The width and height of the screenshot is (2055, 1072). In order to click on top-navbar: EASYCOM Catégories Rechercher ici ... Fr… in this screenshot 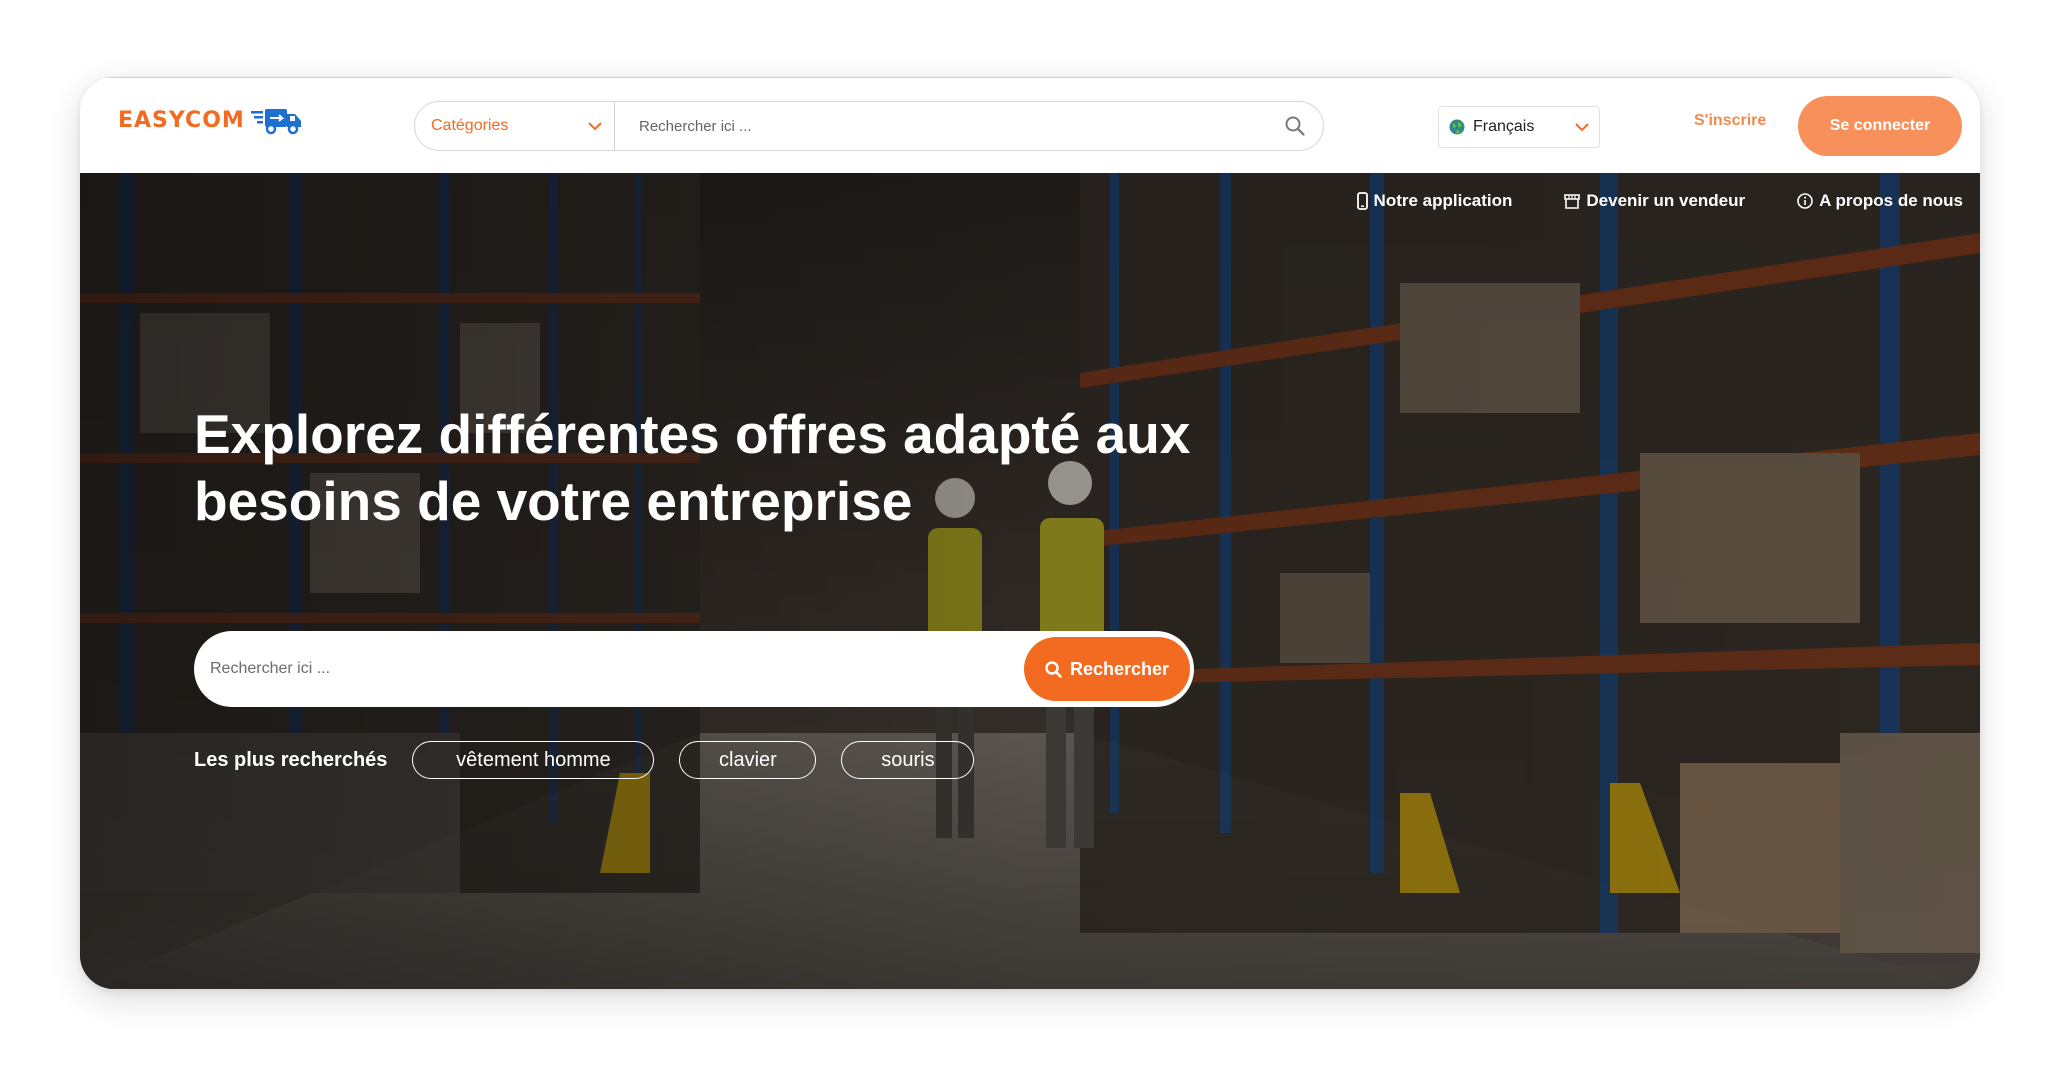, I will do `click(1030, 125)`.